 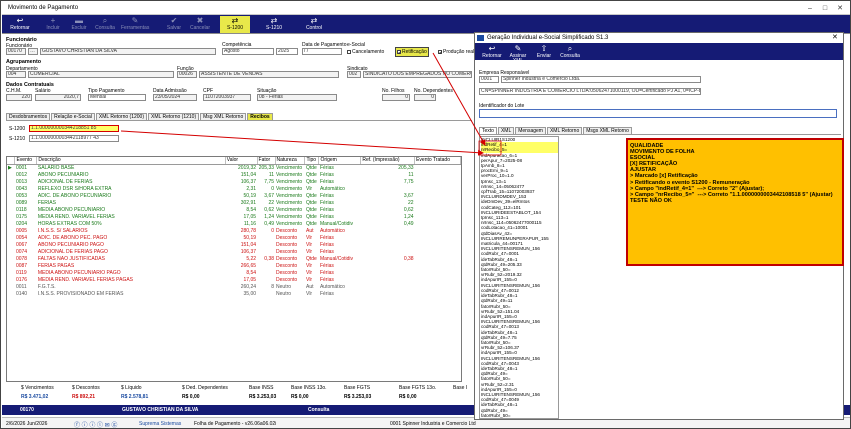 What do you see at coordinates (287, 51) in the screenshot?
I see `competencia-ano: 2025` at bounding box center [287, 51].